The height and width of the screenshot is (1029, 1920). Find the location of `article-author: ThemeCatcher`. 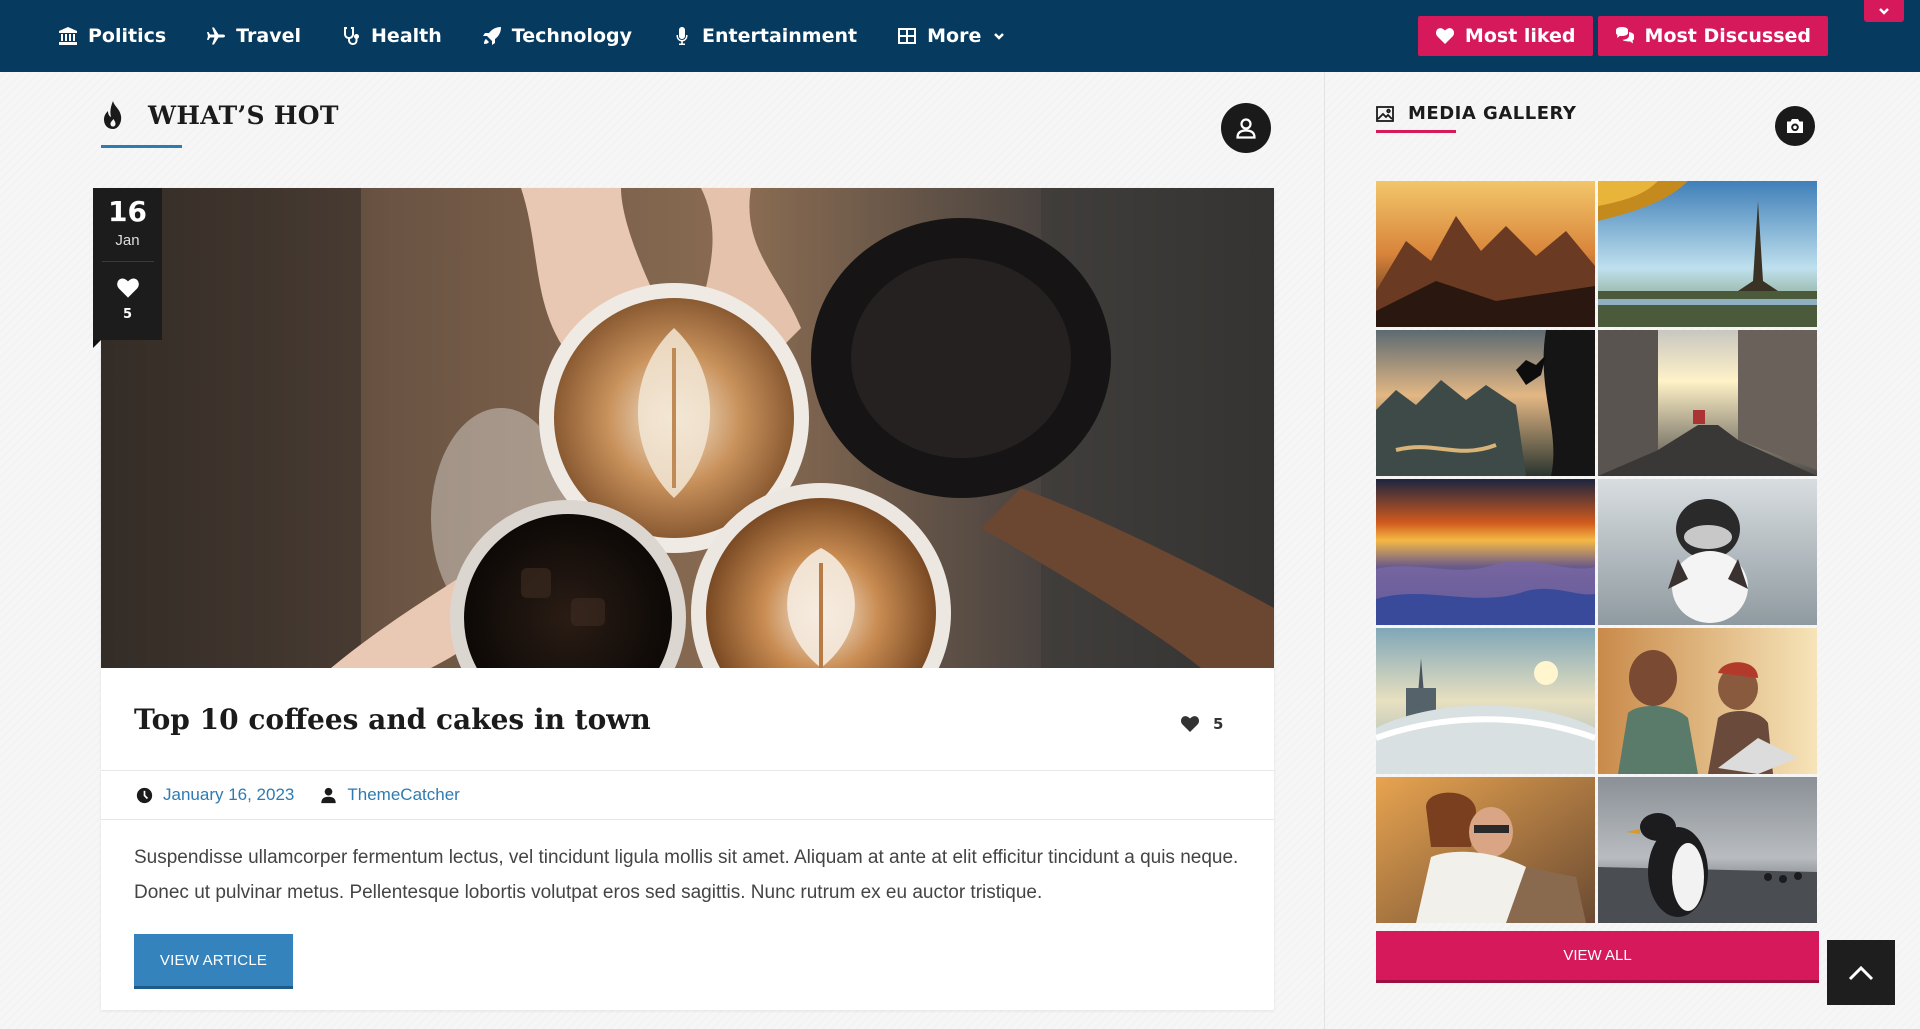

article-author: ThemeCatcher is located at coordinates (403, 794).